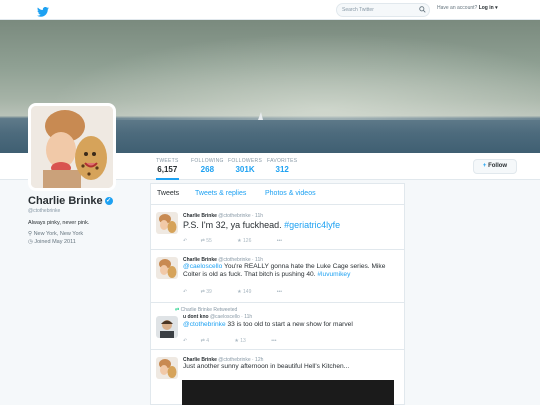 The image size is (540, 405). Describe the element at coordinates (202, 266) in the screenshot. I see `mention-link: @caeloscello` at that location.